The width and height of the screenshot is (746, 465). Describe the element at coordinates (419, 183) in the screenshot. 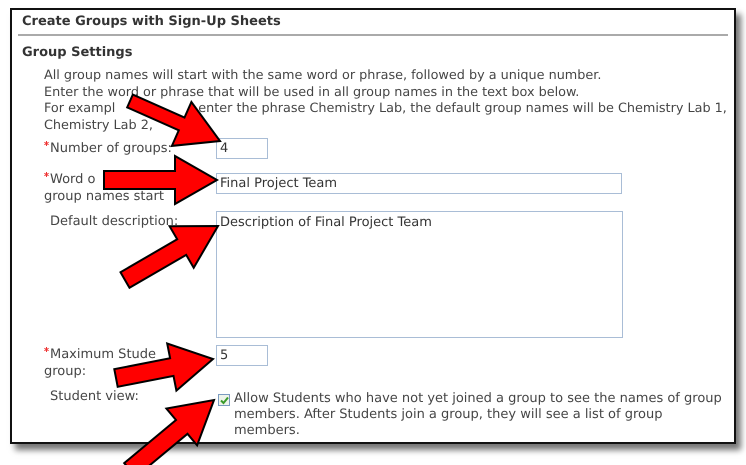

I see `input-field: Final Project Team` at that location.